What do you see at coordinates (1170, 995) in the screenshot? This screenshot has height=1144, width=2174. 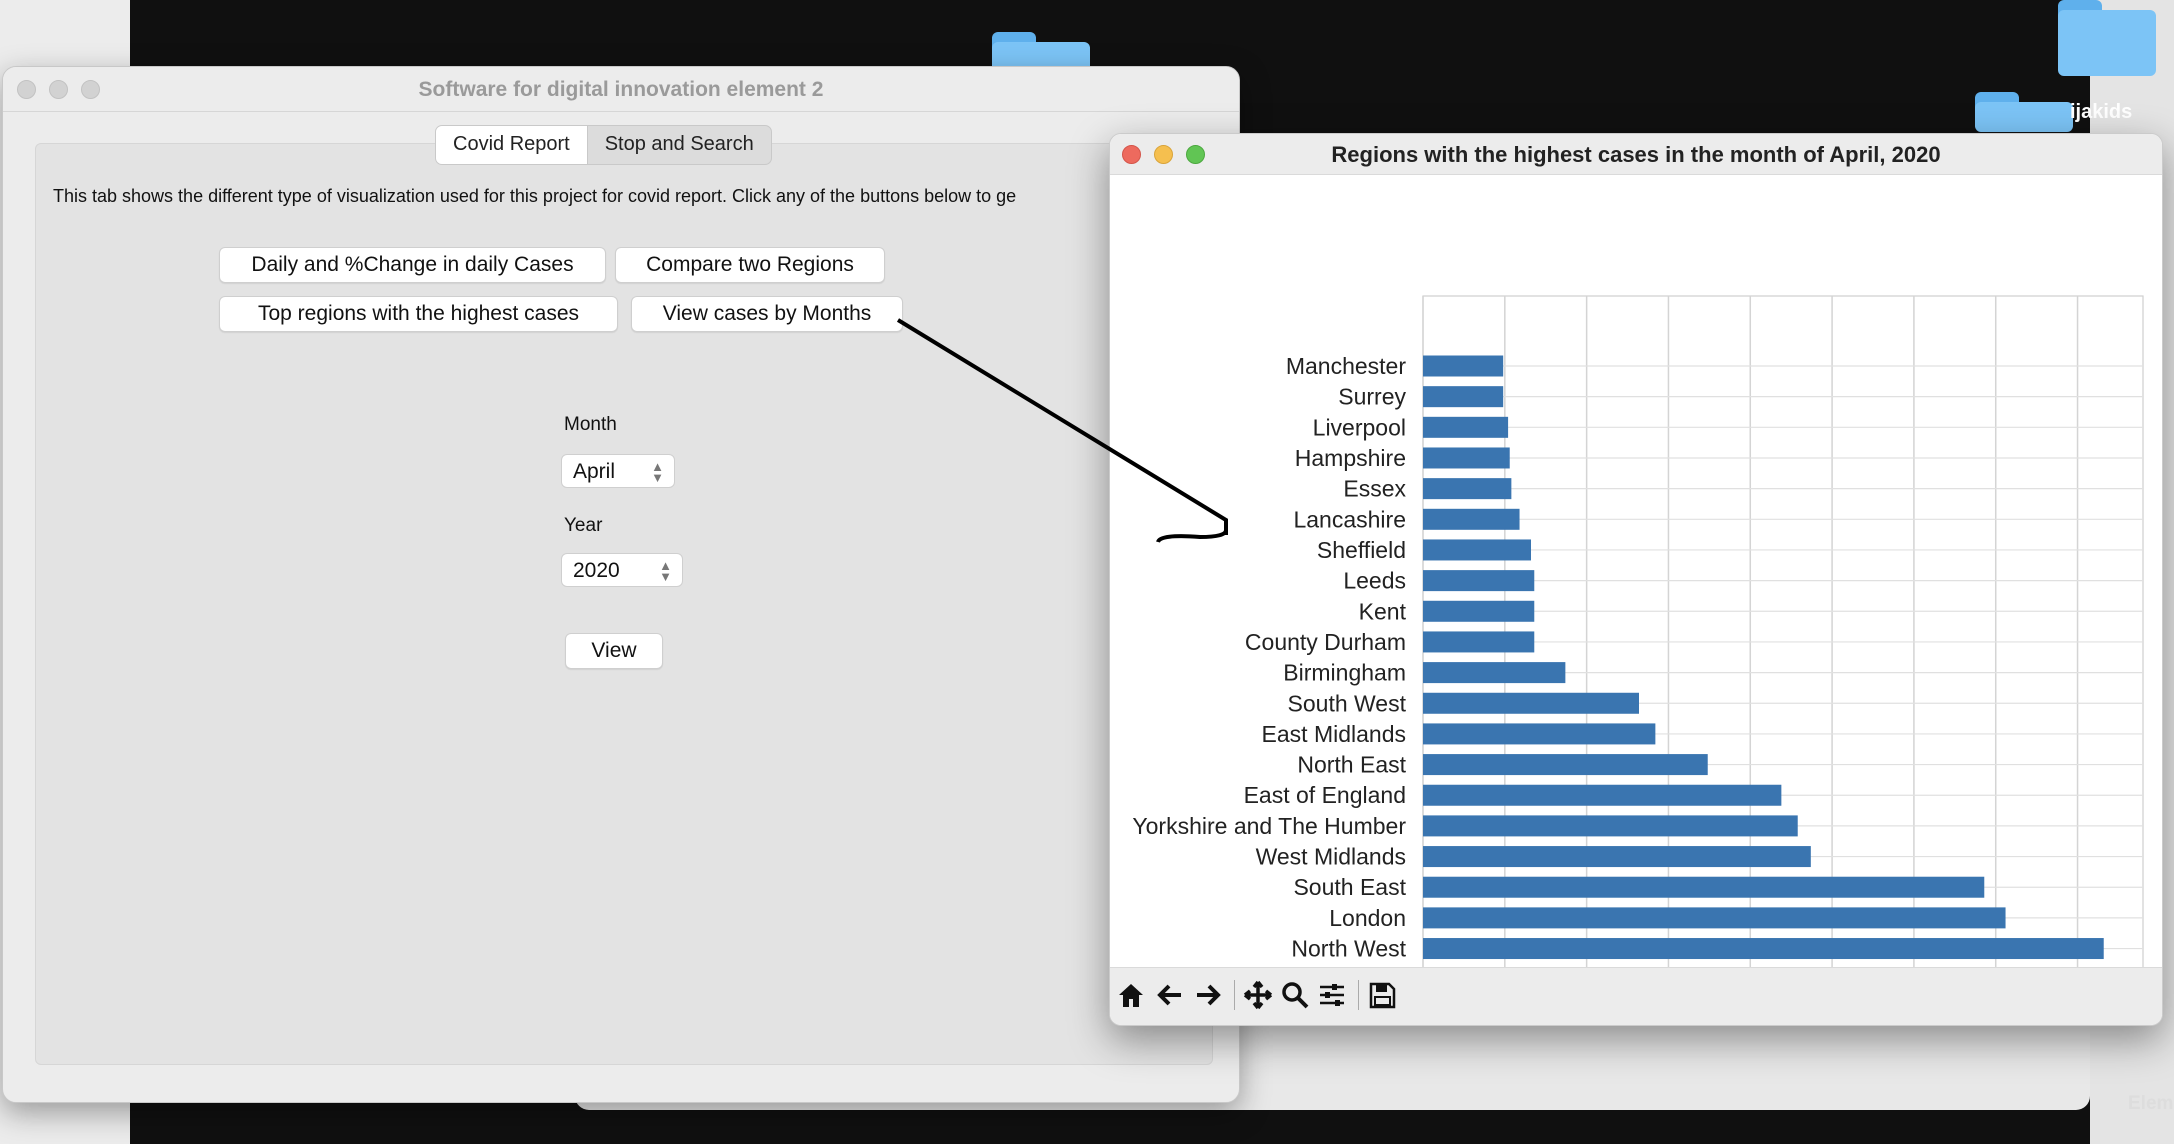 I see `back-icon` at bounding box center [1170, 995].